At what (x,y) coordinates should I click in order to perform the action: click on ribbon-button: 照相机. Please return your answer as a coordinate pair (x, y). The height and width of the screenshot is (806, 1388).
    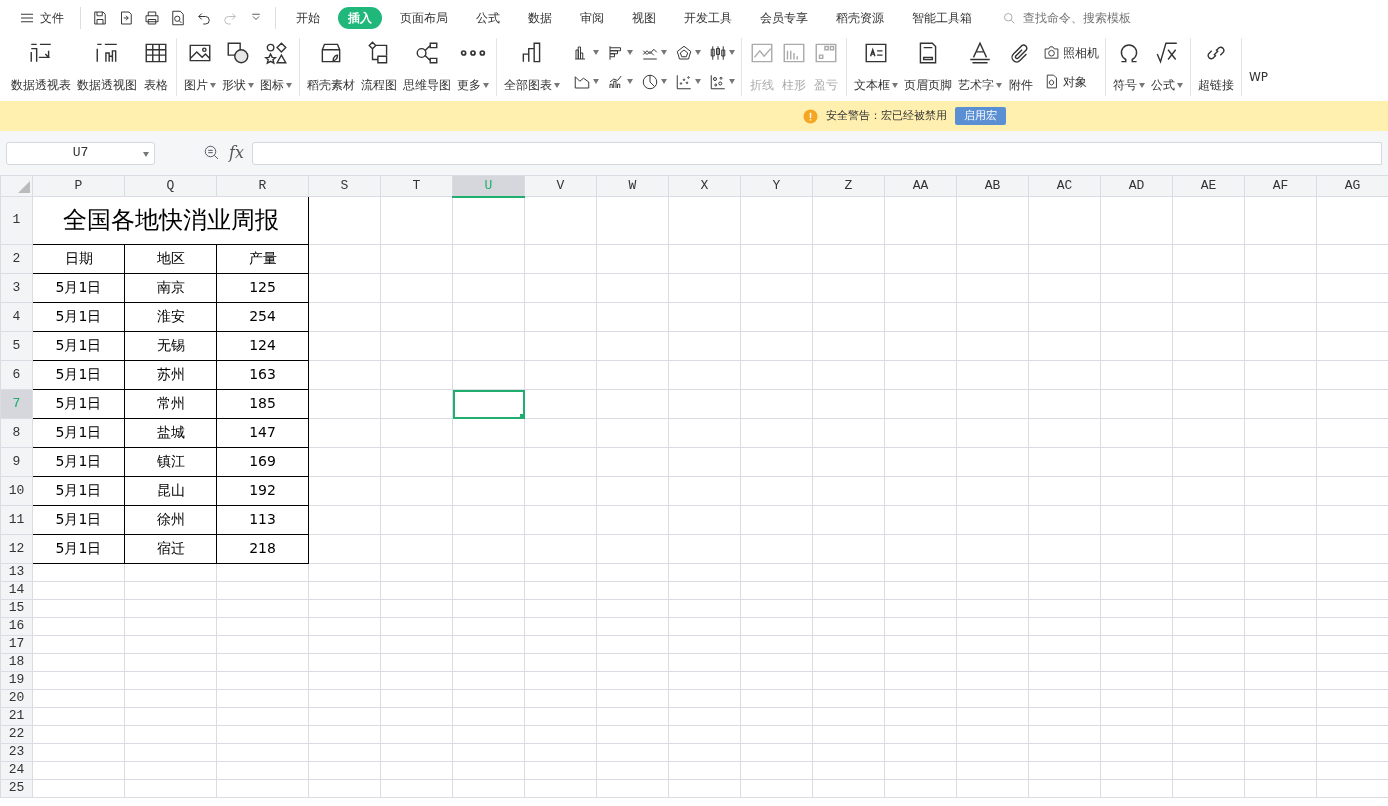
    Looking at the image, I should click on (1071, 52).